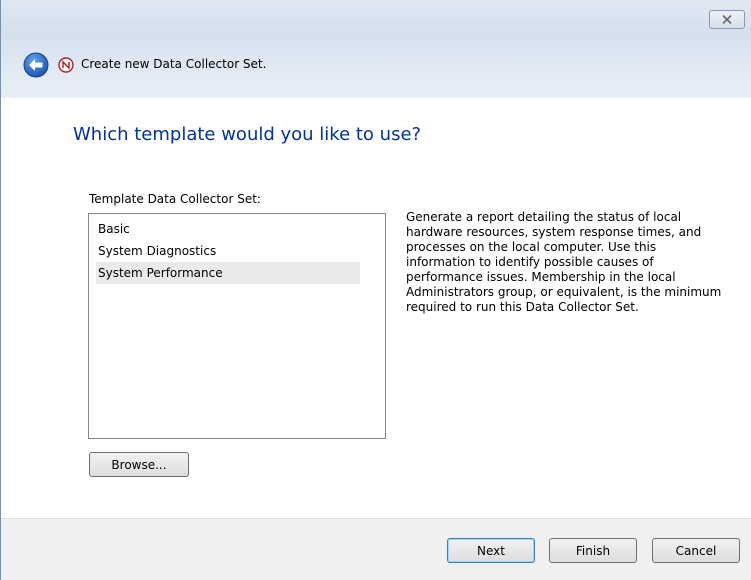  I want to click on back-arrow-icon, so click(36, 65).